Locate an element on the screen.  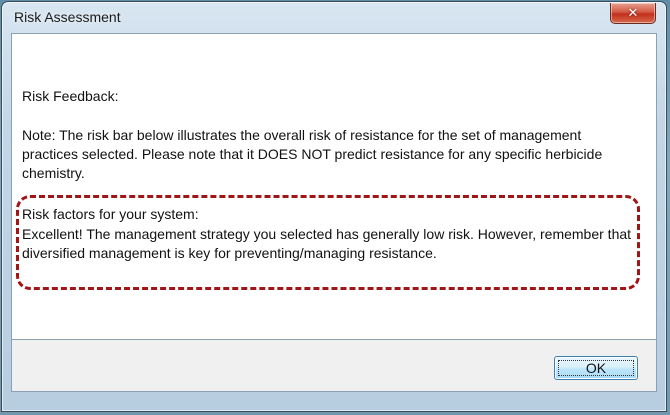
close-button: ✕ is located at coordinates (633, 13).